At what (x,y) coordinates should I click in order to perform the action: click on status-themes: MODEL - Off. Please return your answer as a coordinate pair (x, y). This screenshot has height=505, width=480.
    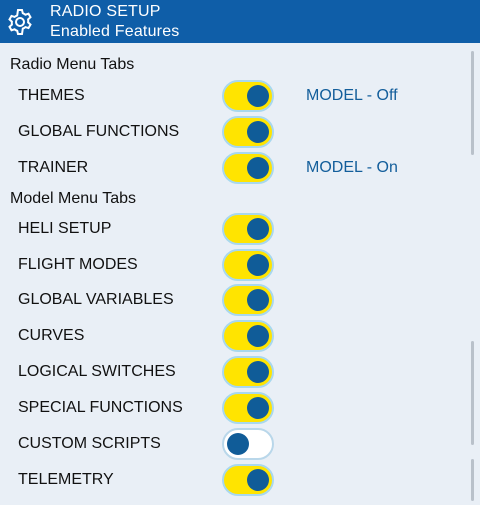
    Looking at the image, I should click on (352, 95).